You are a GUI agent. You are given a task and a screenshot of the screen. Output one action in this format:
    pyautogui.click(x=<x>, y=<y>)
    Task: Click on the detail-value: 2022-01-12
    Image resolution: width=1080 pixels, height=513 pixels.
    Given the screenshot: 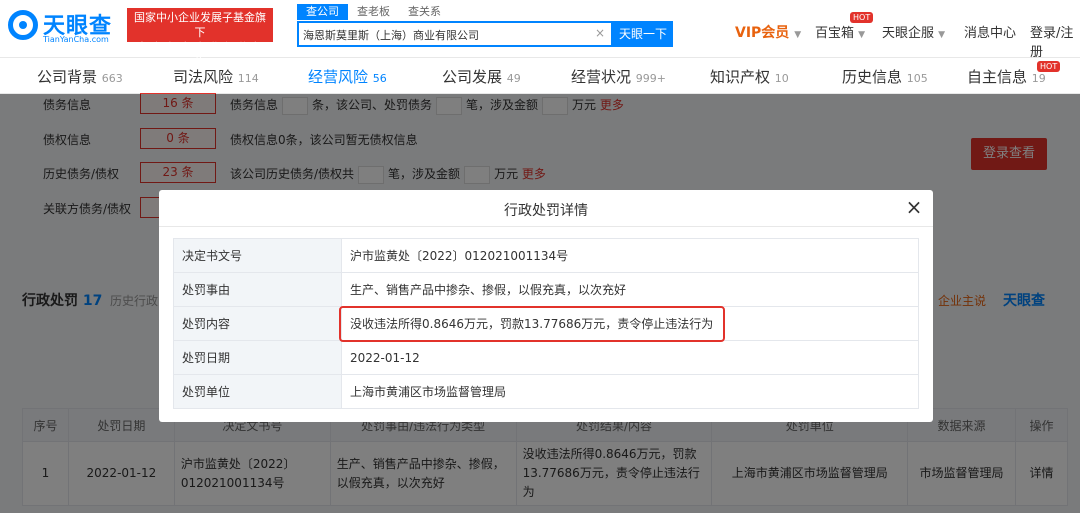 What is the action you would take?
    pyautogui.click(x=630, y=357)
    